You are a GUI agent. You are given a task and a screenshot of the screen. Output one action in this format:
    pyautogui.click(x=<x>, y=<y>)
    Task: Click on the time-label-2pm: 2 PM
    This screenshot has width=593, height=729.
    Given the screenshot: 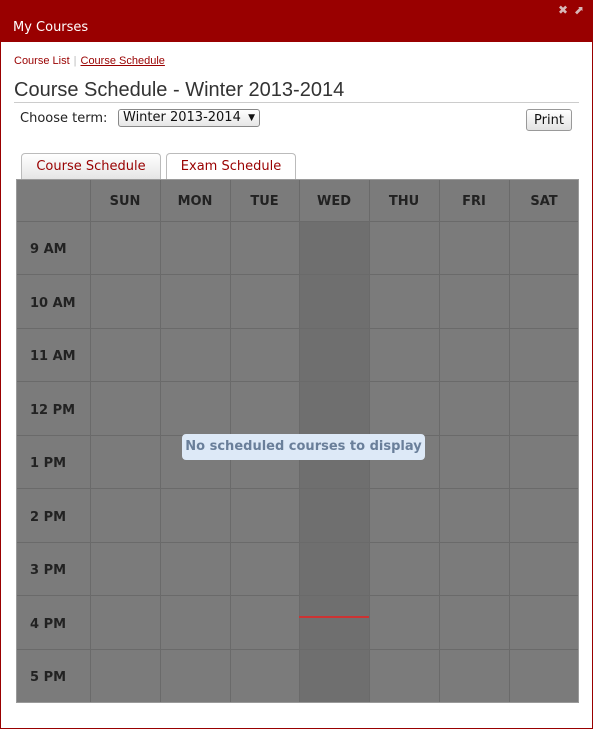 What is the action you would take?
    pyautogui.click(x=48, y=517)
    